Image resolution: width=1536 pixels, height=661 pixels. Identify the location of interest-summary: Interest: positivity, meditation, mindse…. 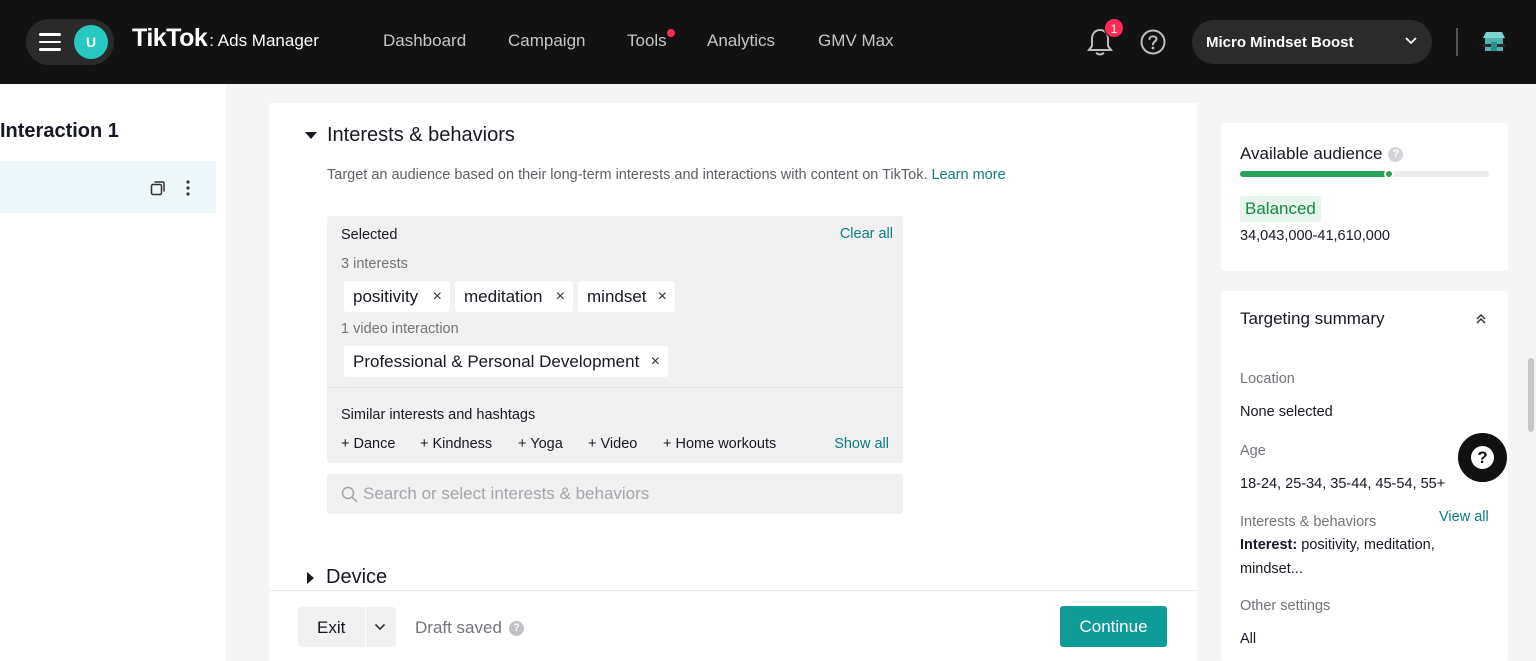
(1365, 557).